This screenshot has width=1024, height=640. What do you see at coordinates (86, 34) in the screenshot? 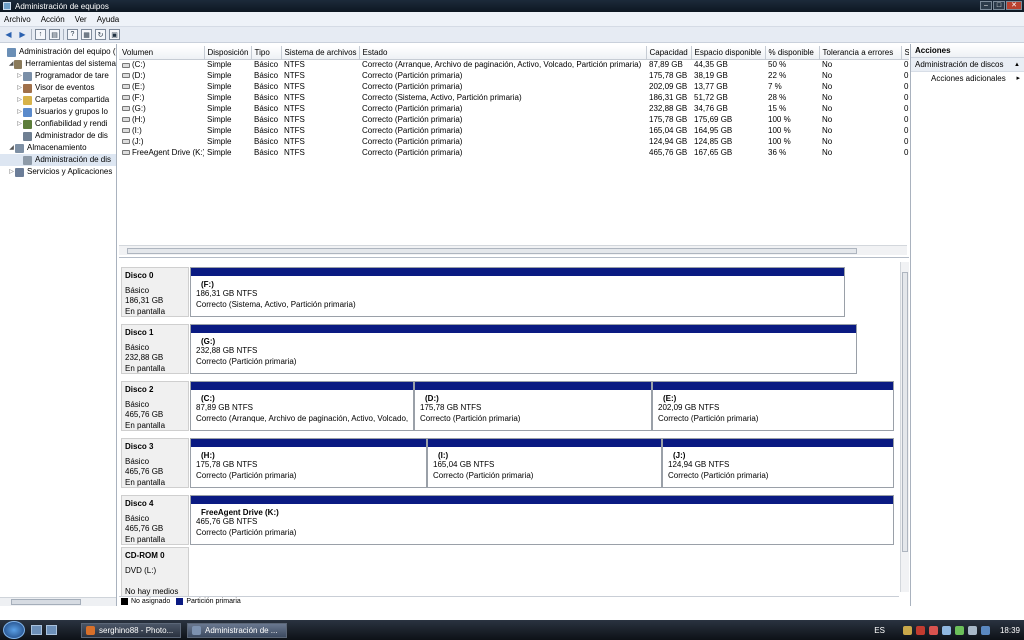
I see `view-icon: ▦` at bounding box center [86, 34].